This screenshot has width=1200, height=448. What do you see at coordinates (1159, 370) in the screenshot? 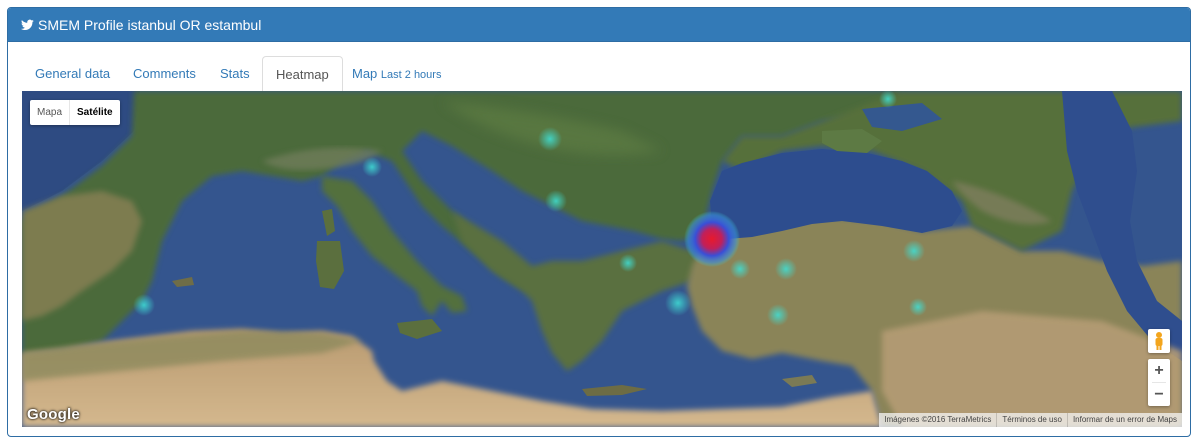
I see `zoom-in-button: +` at bounding box center [1159, 370].